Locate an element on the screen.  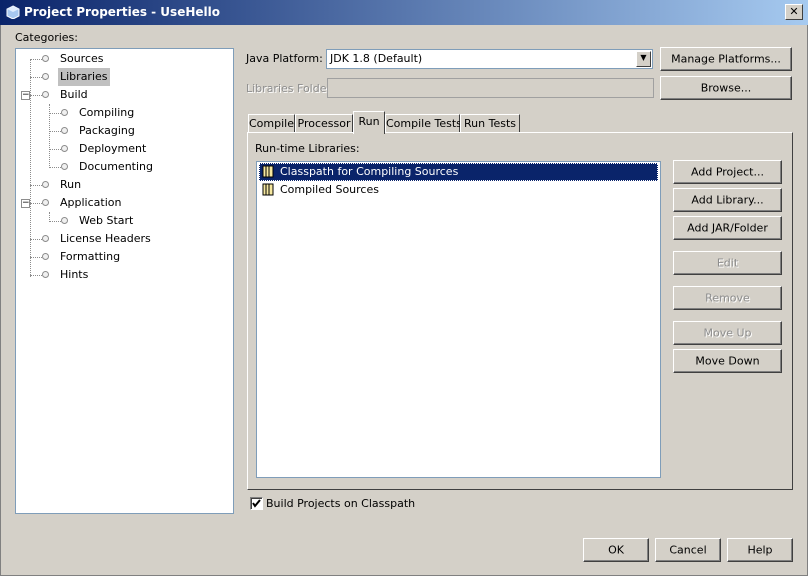
build-projects-label: Build Projects on Classpath is located at coordinates (341, 503).